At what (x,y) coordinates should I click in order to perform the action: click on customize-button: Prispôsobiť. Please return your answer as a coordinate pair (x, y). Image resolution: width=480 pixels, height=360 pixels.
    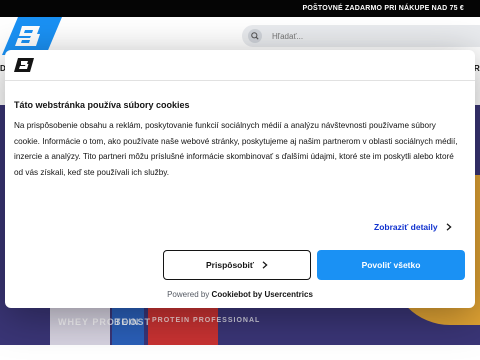
    Looking at the image, I should click on (237, 265).